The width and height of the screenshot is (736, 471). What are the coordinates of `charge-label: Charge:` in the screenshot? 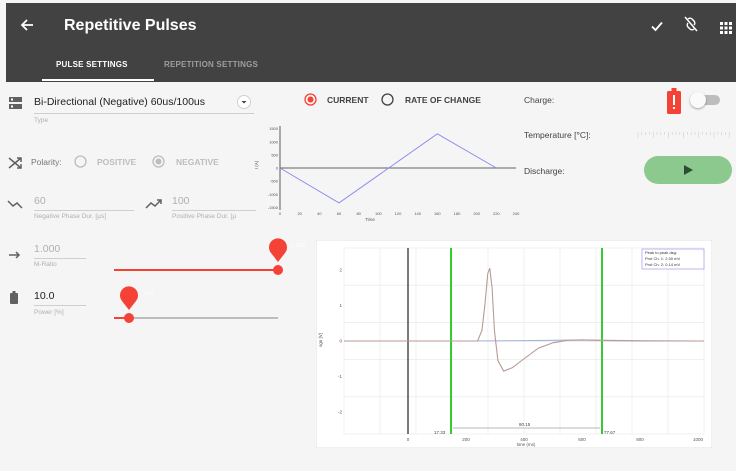 It's located at (539, 100).